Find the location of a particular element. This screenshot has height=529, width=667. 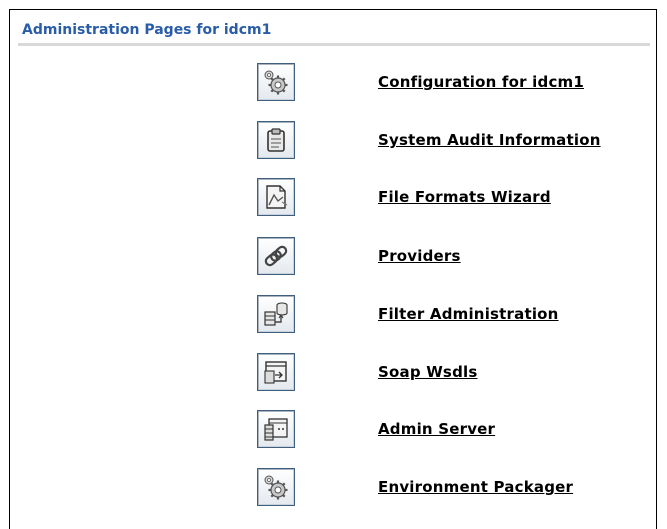

list-item-environment-packager: Environment Packager is located at coordinates (447, 488).